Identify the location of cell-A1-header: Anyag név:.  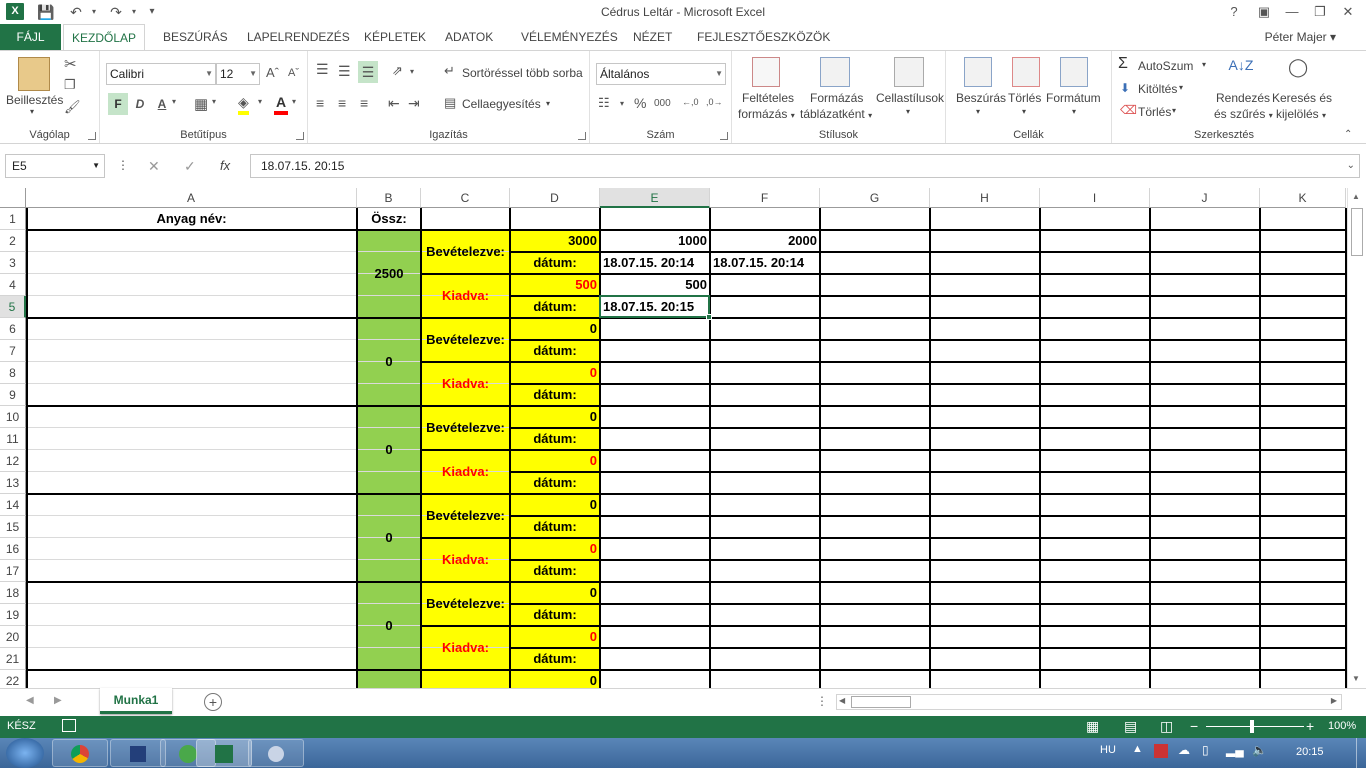
(191, 219).